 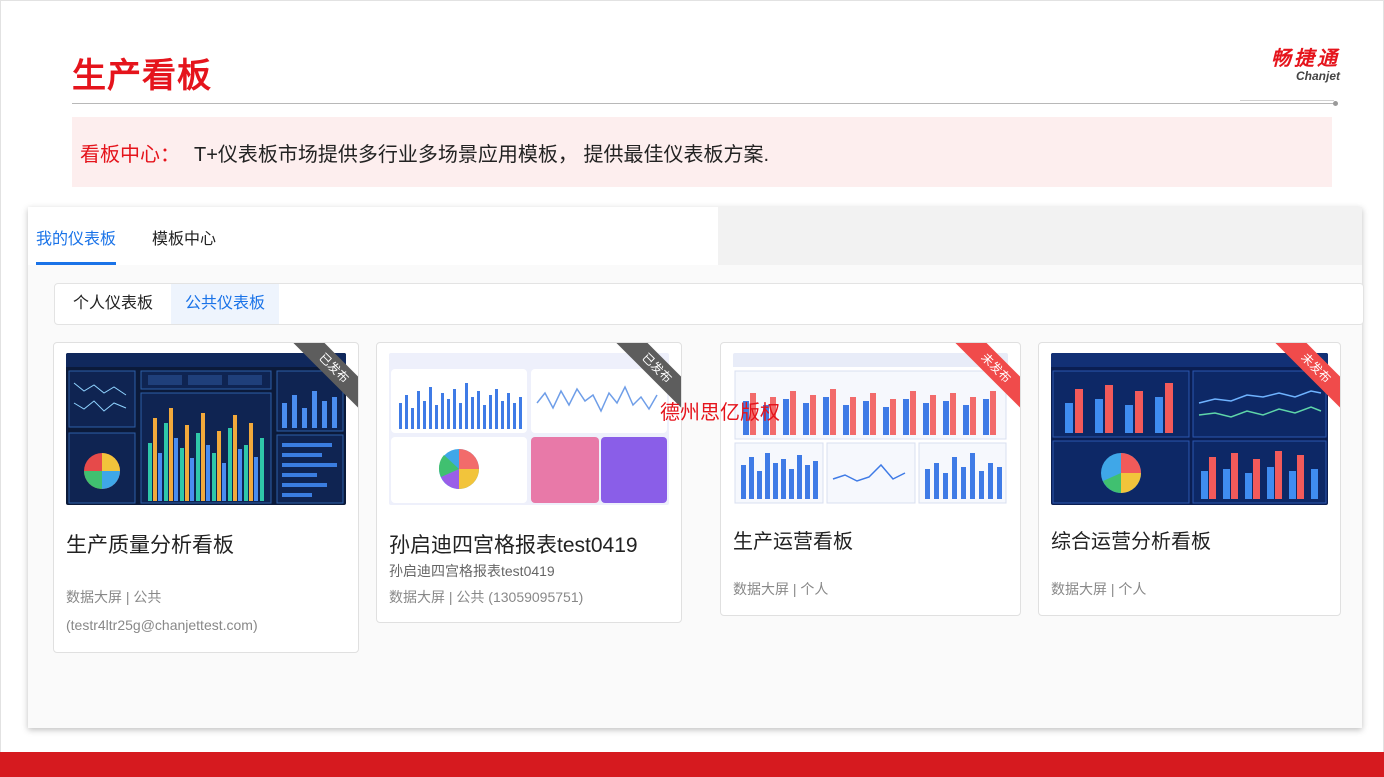 I want to click on page-title: 生产看板, so click(x=142, y=76).